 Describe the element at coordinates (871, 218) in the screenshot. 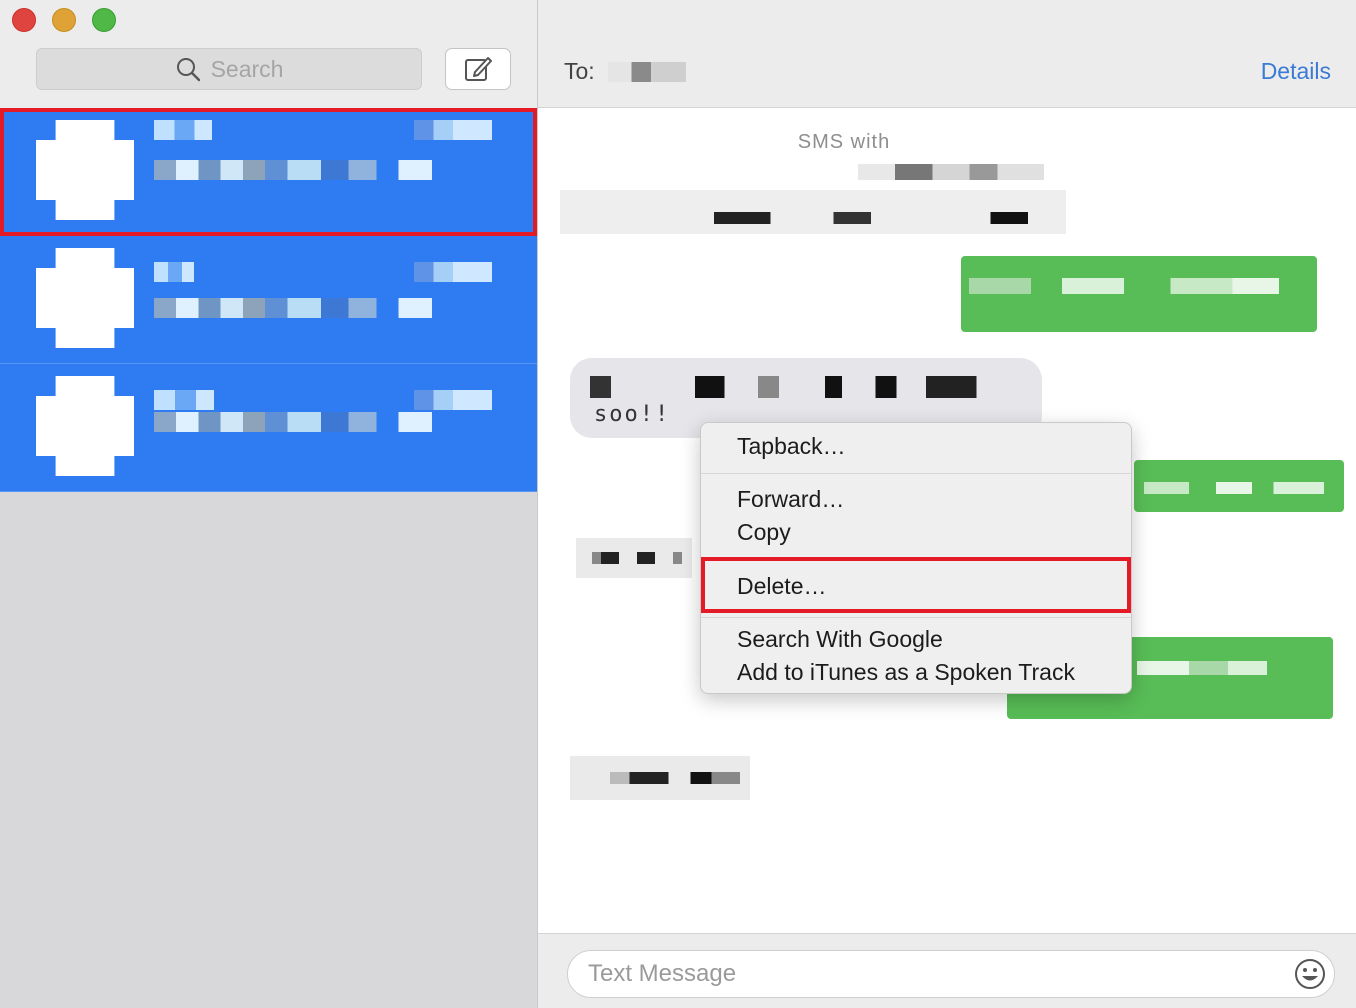

I see `timestamp-text-redacted` at that location.